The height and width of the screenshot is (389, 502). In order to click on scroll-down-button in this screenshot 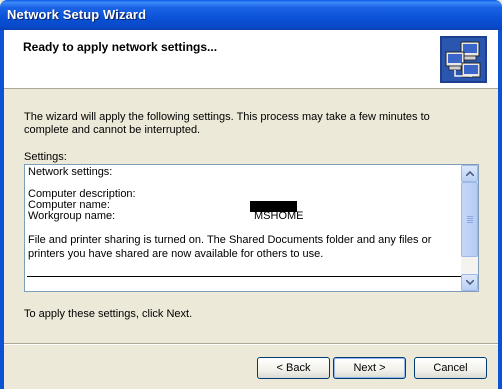, I will do `click(469, 282)`.